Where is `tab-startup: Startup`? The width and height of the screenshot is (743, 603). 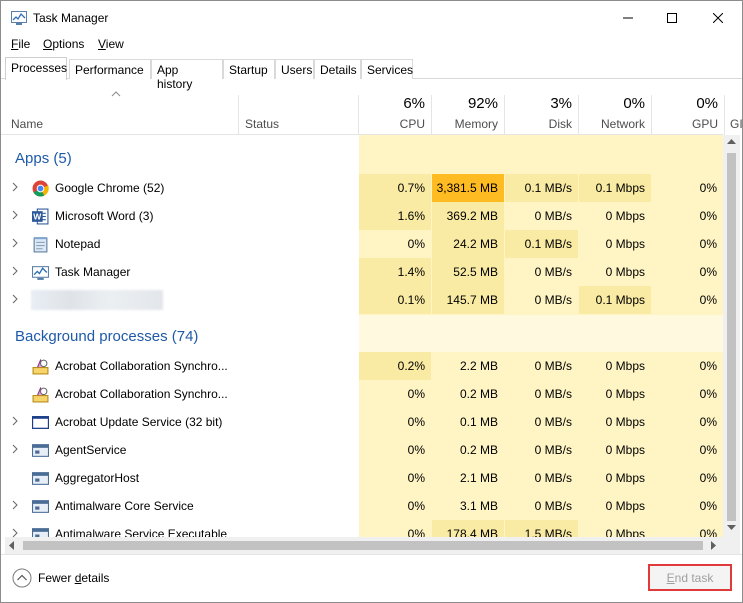
tab-startup: Startup is located at coordinates (249, 69).